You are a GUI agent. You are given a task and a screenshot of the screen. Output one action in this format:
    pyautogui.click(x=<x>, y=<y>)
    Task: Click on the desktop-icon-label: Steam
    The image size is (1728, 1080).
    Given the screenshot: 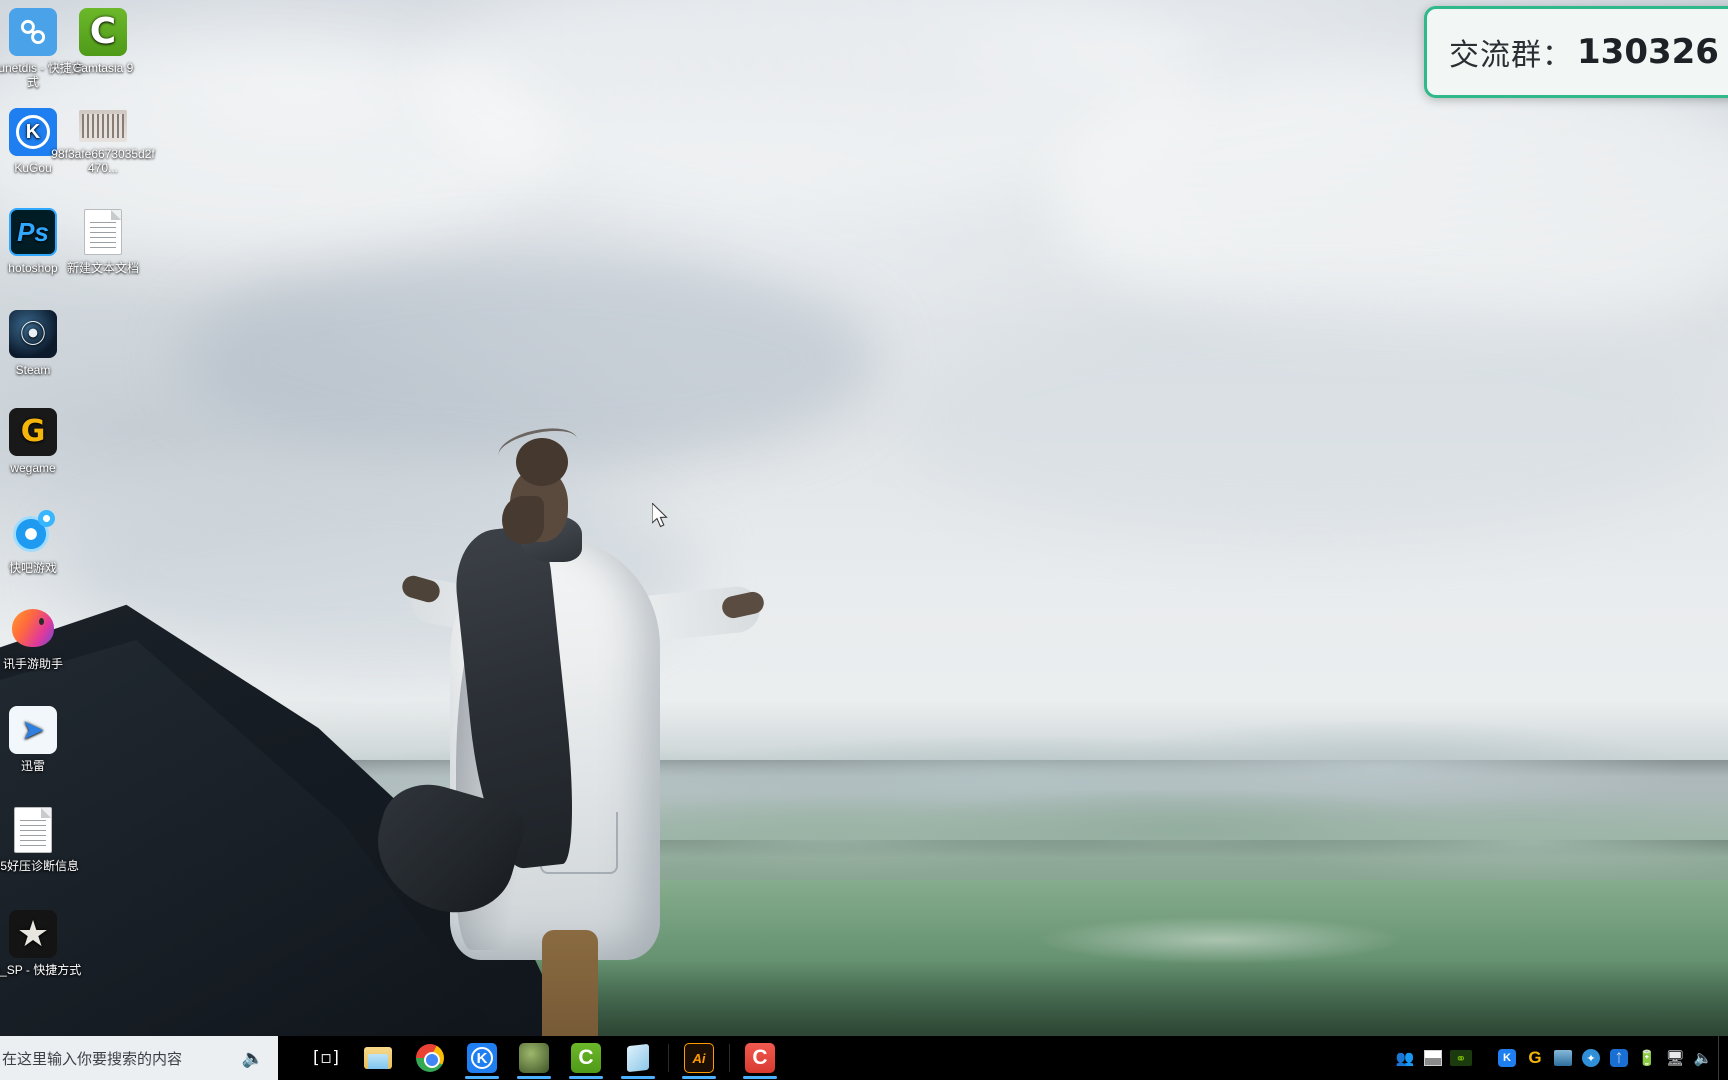 What is the action you would take?
    pyautogui.click(x=33, y=370)
    